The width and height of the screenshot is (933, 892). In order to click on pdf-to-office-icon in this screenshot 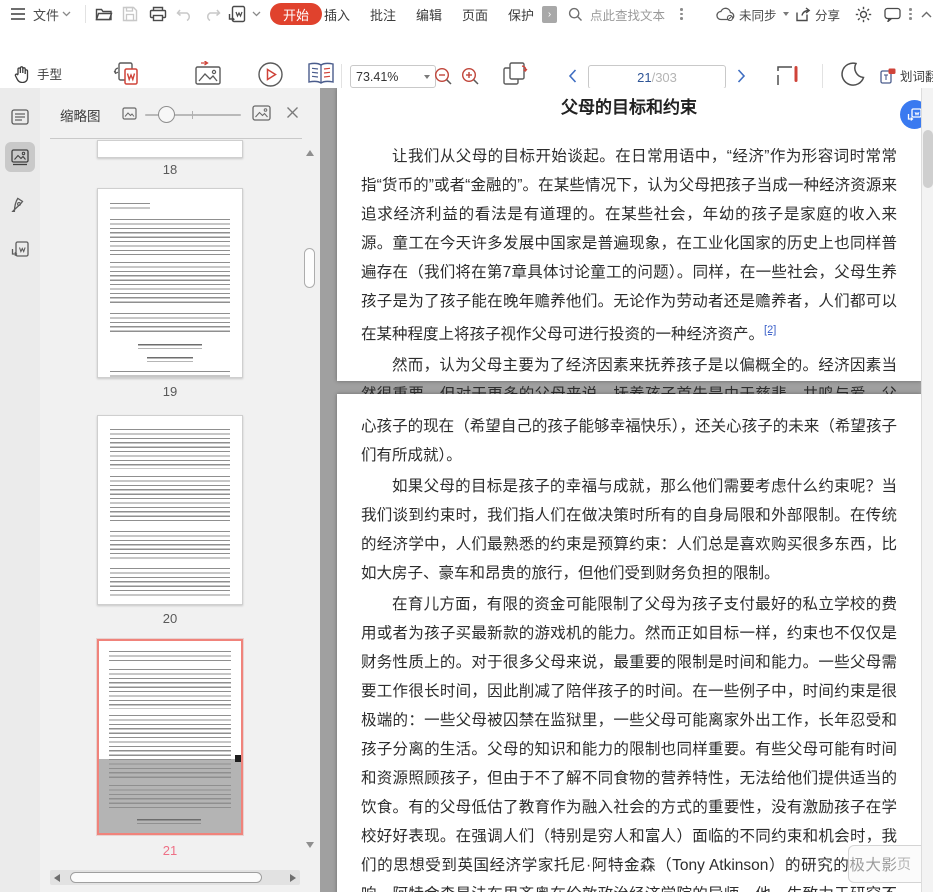, I will do `click(127, 75)`.